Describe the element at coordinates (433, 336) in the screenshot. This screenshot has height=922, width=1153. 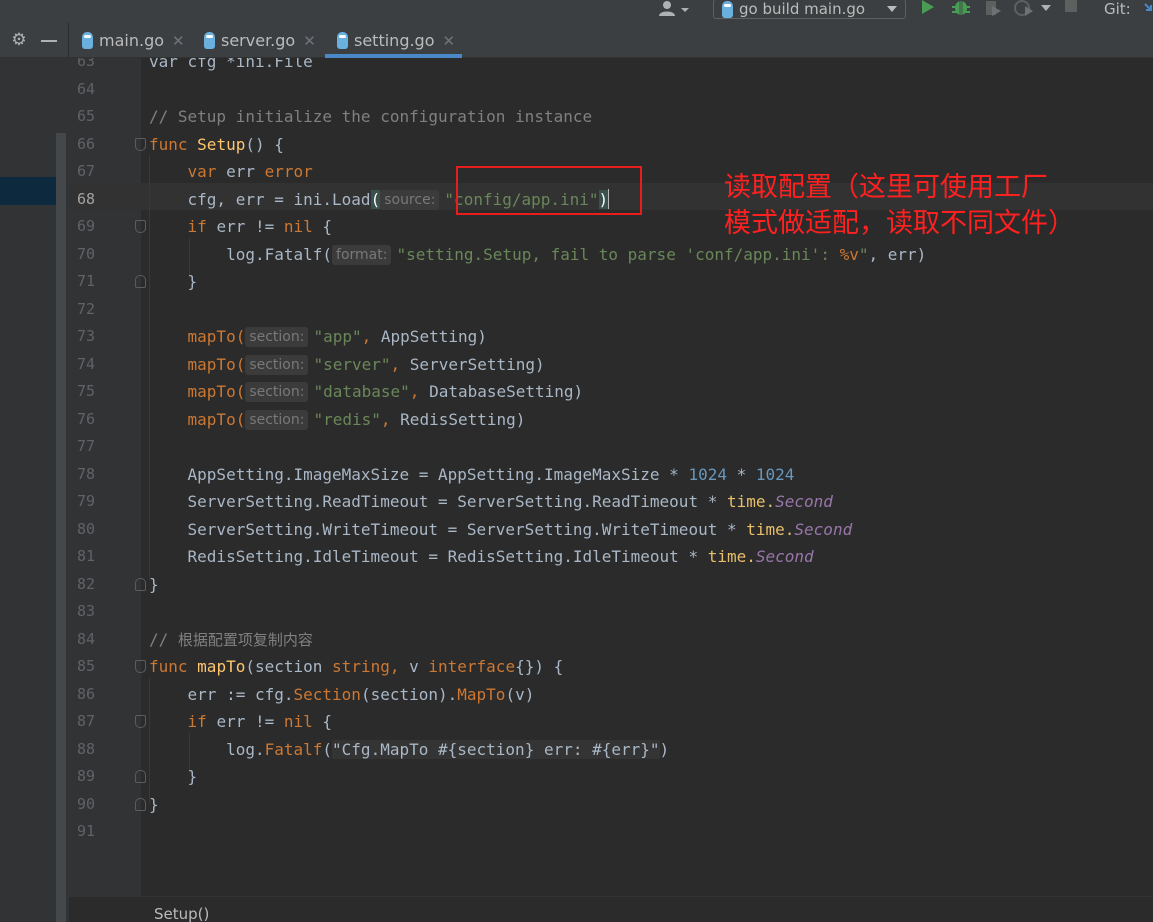
I see `code-token: AppSetting)` at that location.